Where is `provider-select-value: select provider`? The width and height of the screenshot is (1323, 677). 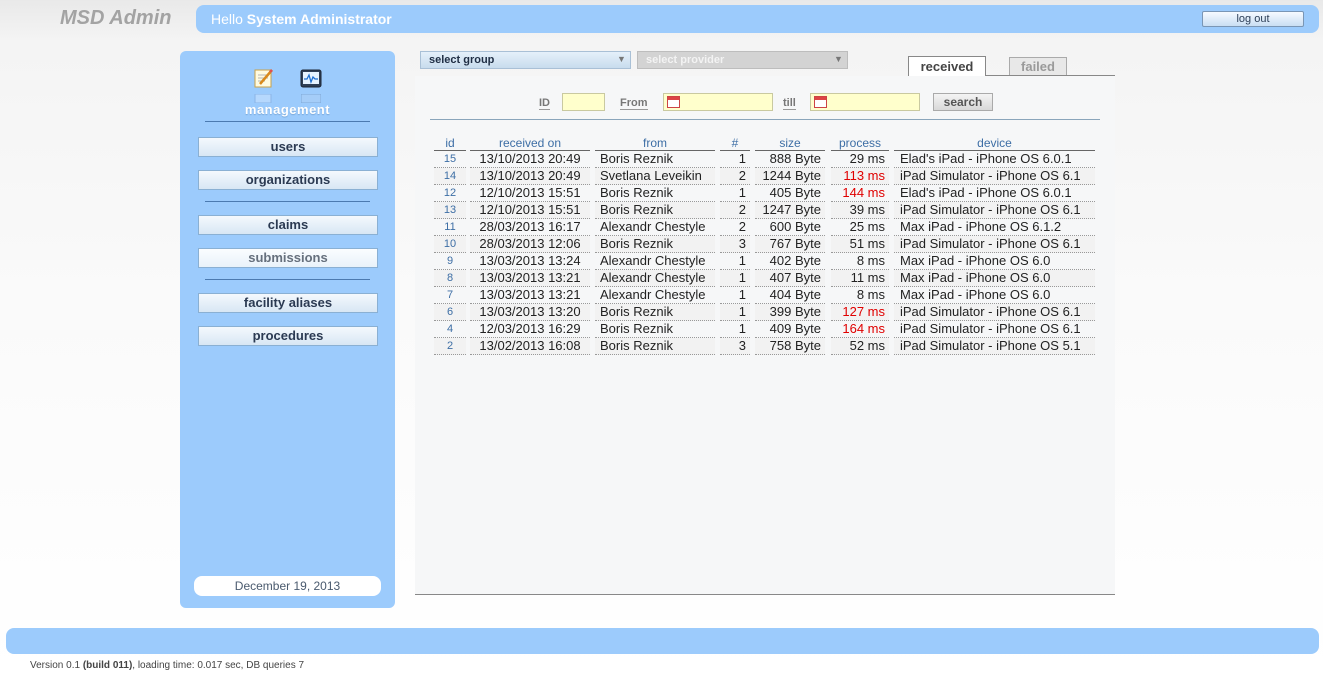
provider-select-value: select provider is located at coordinates (685, 60).